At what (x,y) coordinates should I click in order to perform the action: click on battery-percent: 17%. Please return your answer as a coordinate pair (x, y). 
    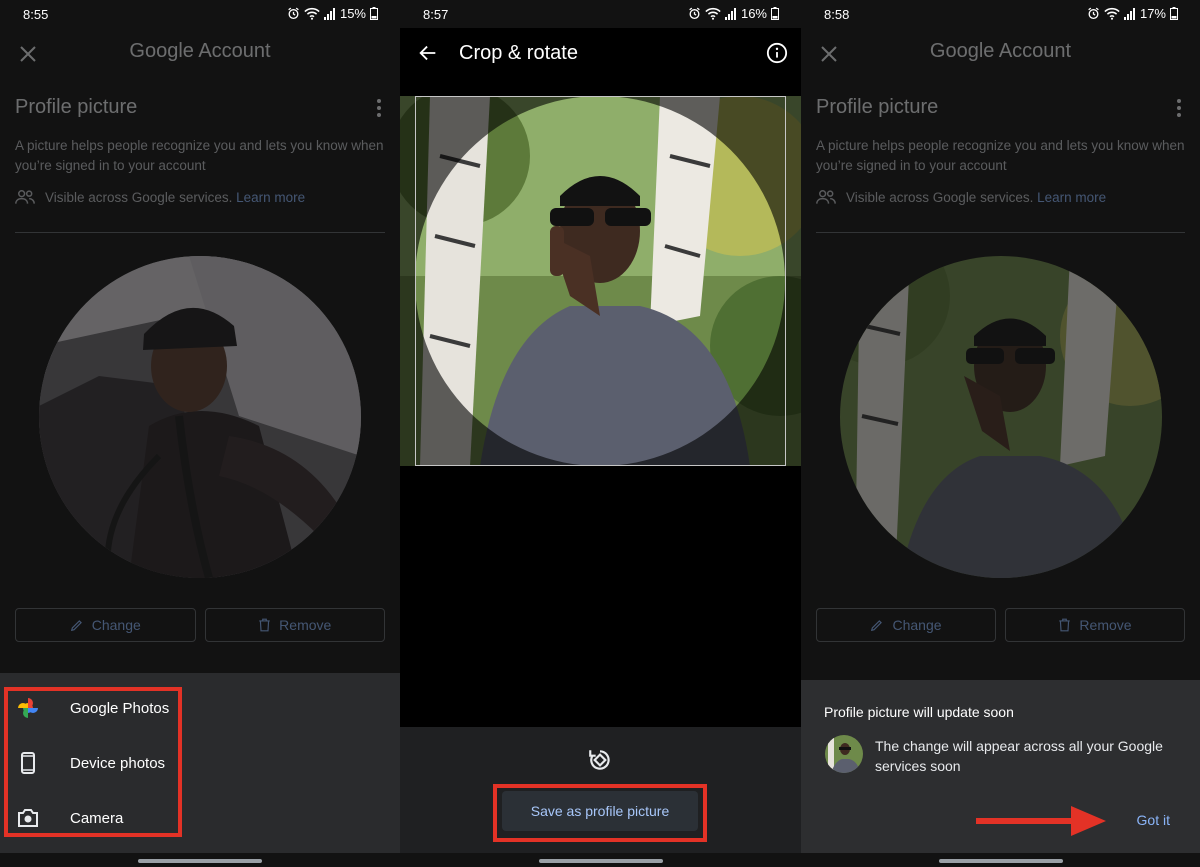
    Looking at the image, I should click on (1152, 13).